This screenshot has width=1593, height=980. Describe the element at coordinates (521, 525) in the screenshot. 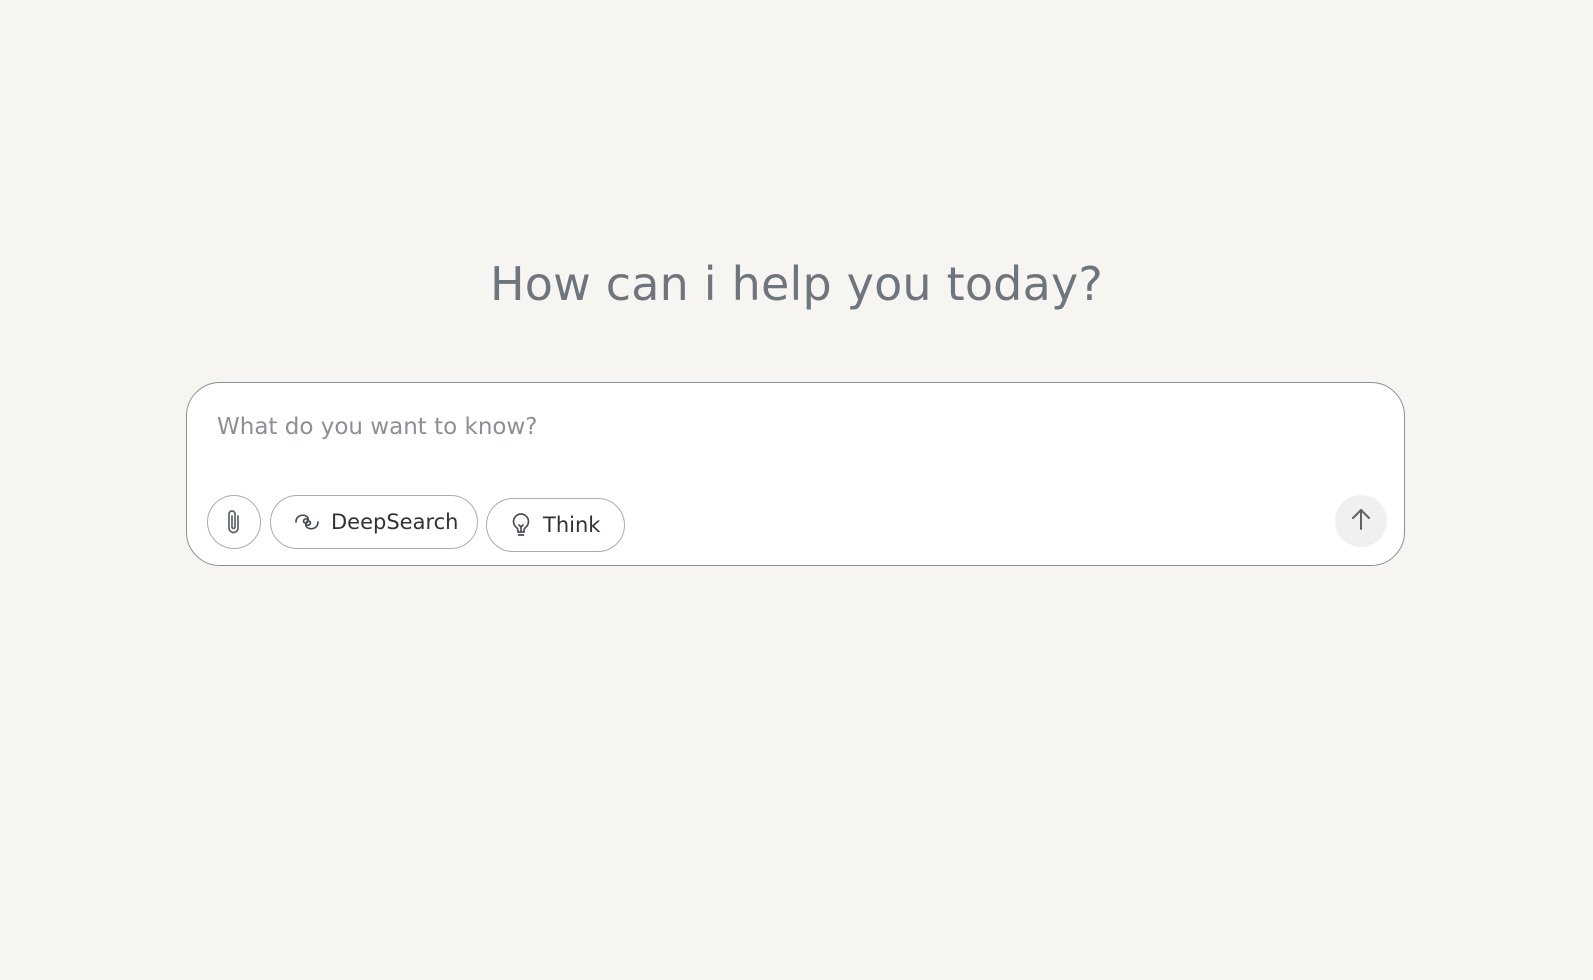

I see `lightbulb-icon` at that location.